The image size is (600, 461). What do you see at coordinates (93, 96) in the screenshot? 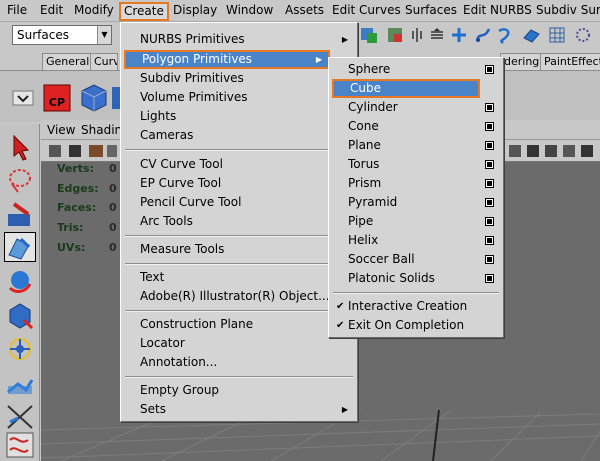
I see `cube-shelf-icon` at bounding box center [93, 96].